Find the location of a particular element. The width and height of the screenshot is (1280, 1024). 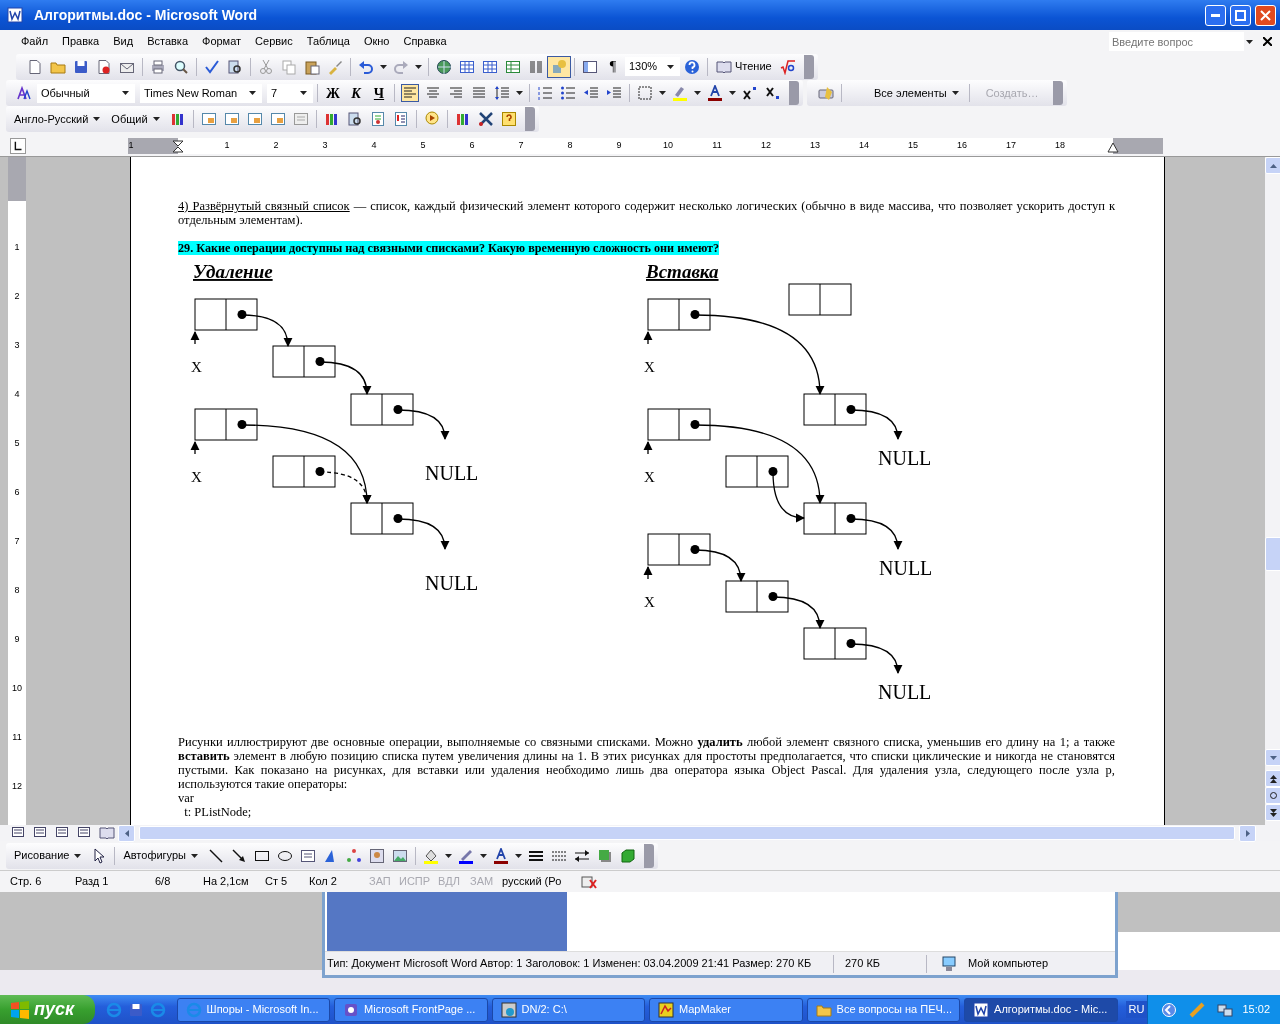

menu-item: Вид is located at coordinates (123, 41).